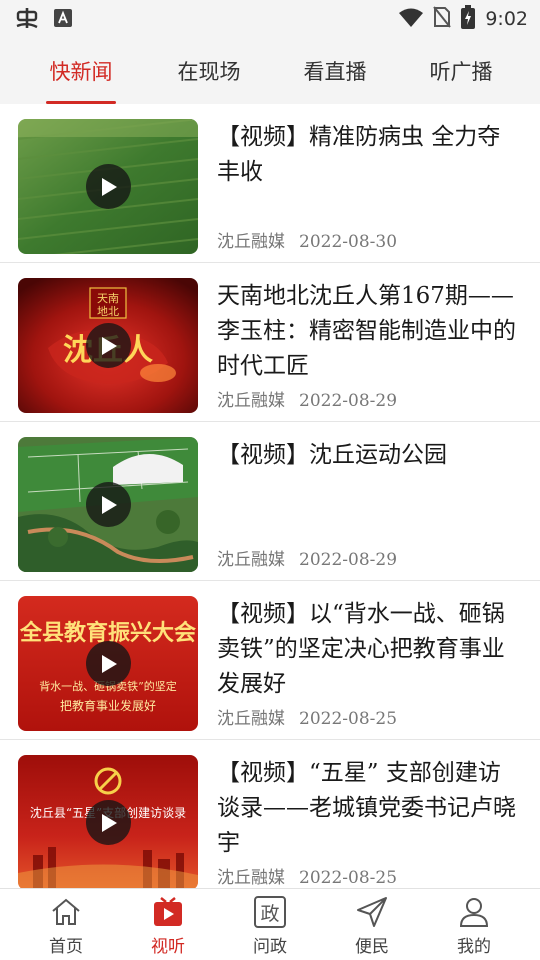 The image size is (540, 960). I want to click on nav-label: 首页, so click(66, 947).